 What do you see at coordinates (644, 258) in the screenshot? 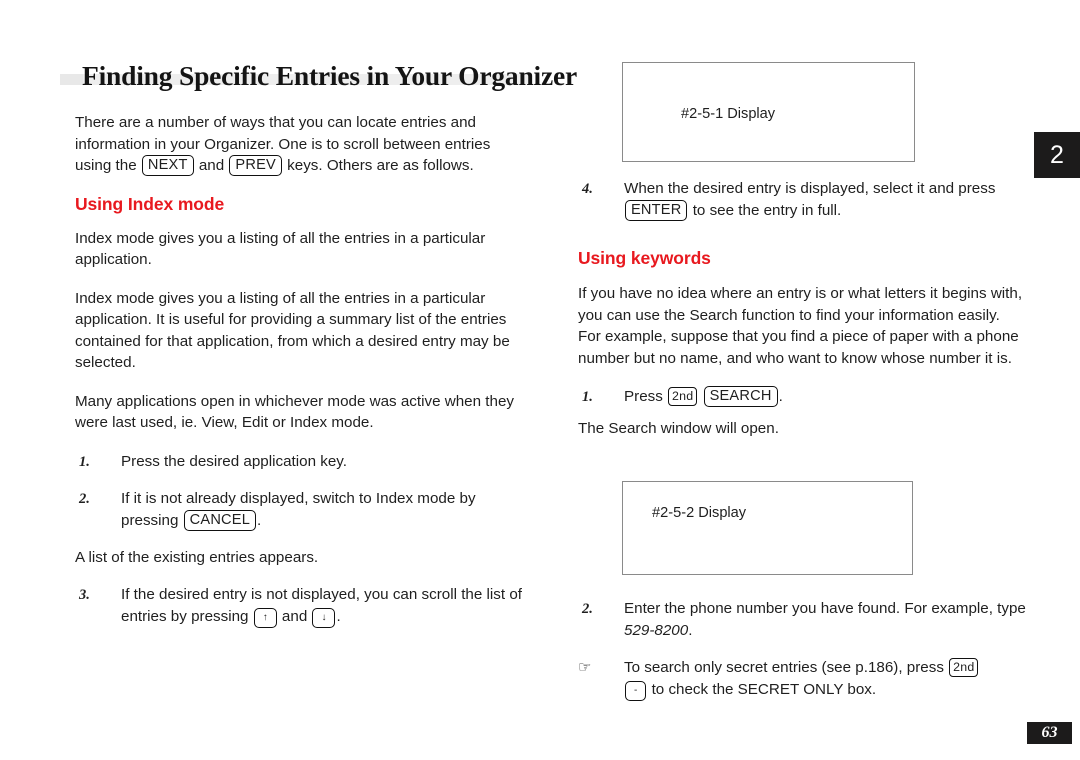
I see `section-heading-keywords: Using keywords` at bounding box center [644, 258].